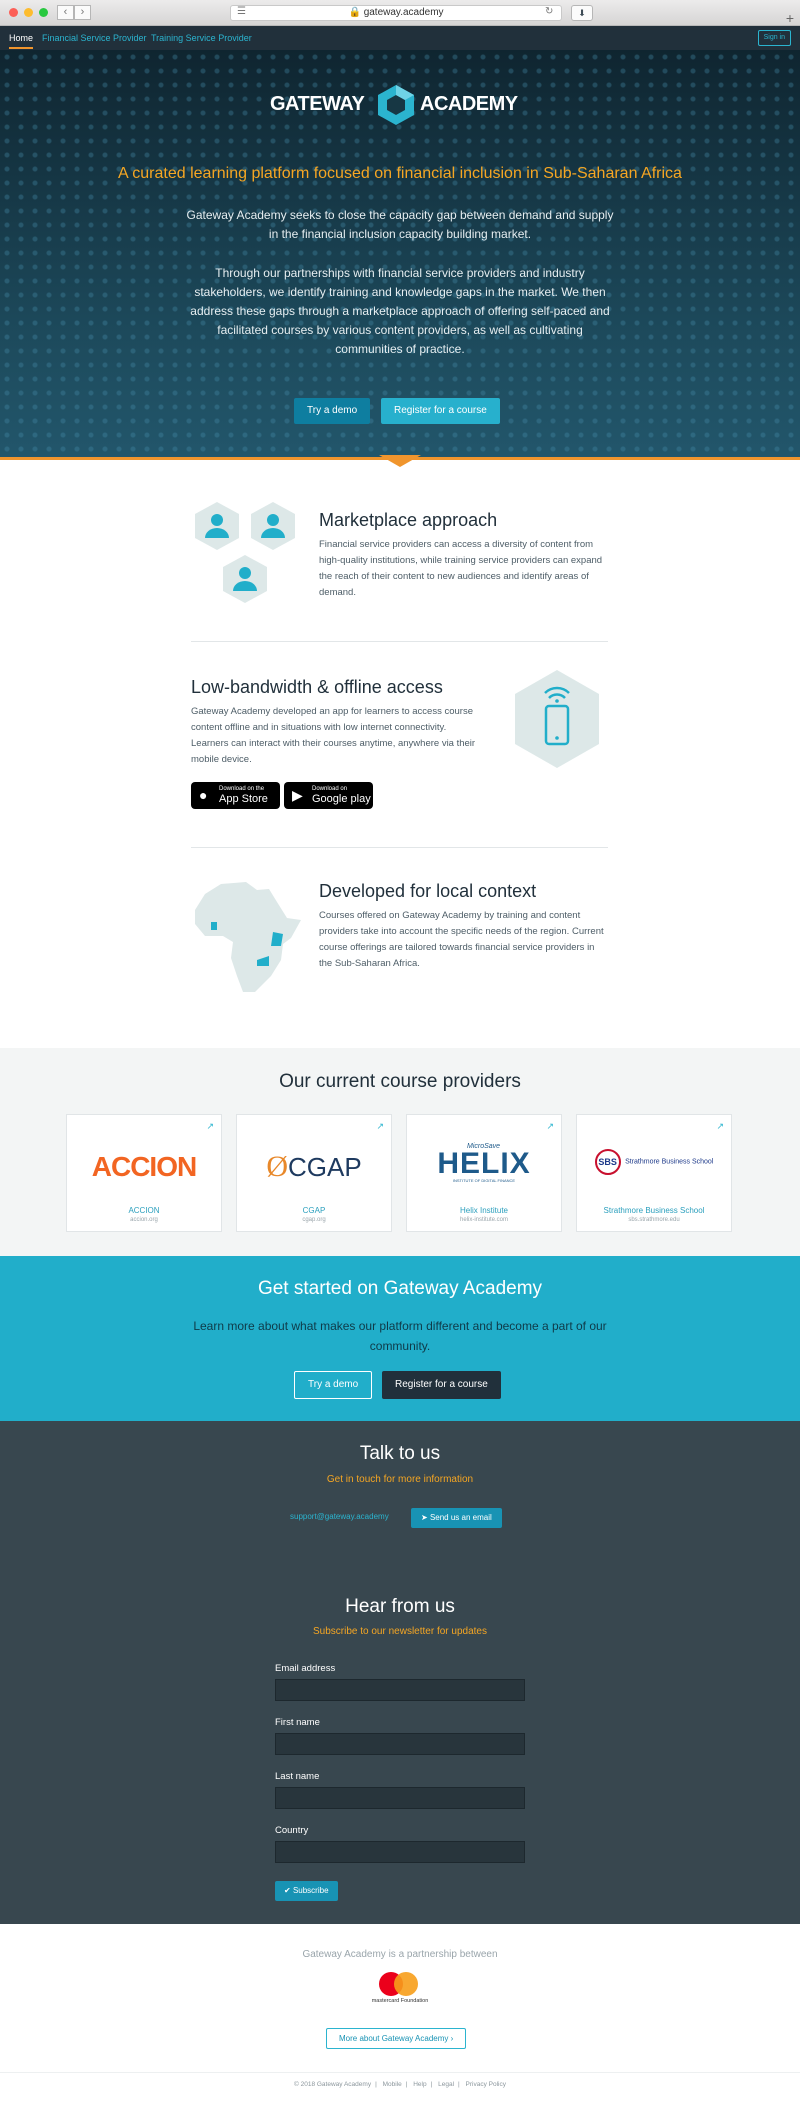 This screenshot has width=800, height=2101. I want to click on support-email-link: support@gateway.academy, so click(339, 1516).